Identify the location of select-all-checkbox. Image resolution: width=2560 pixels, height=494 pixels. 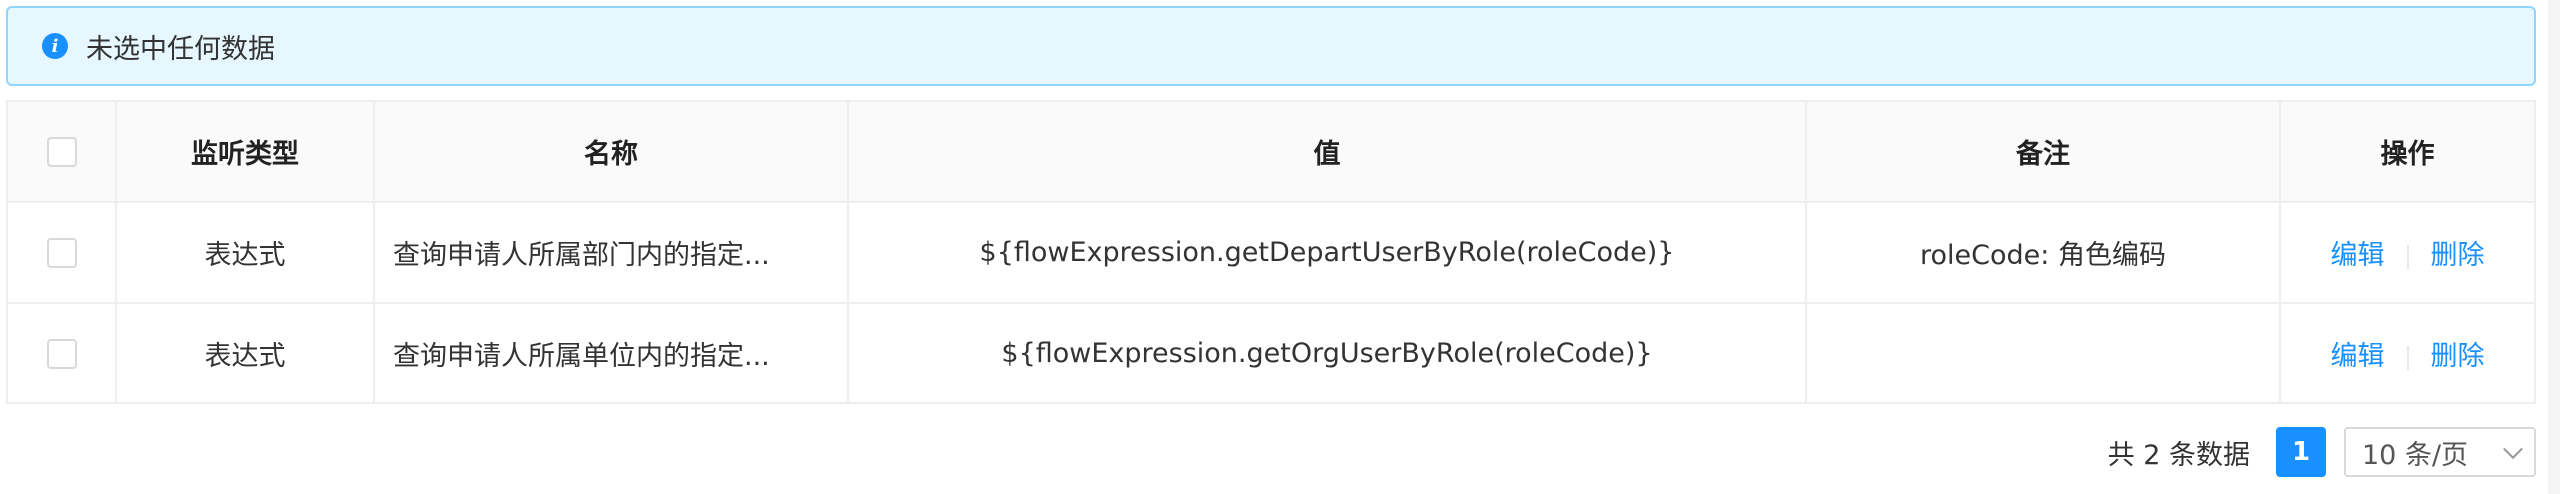
(61, 152).